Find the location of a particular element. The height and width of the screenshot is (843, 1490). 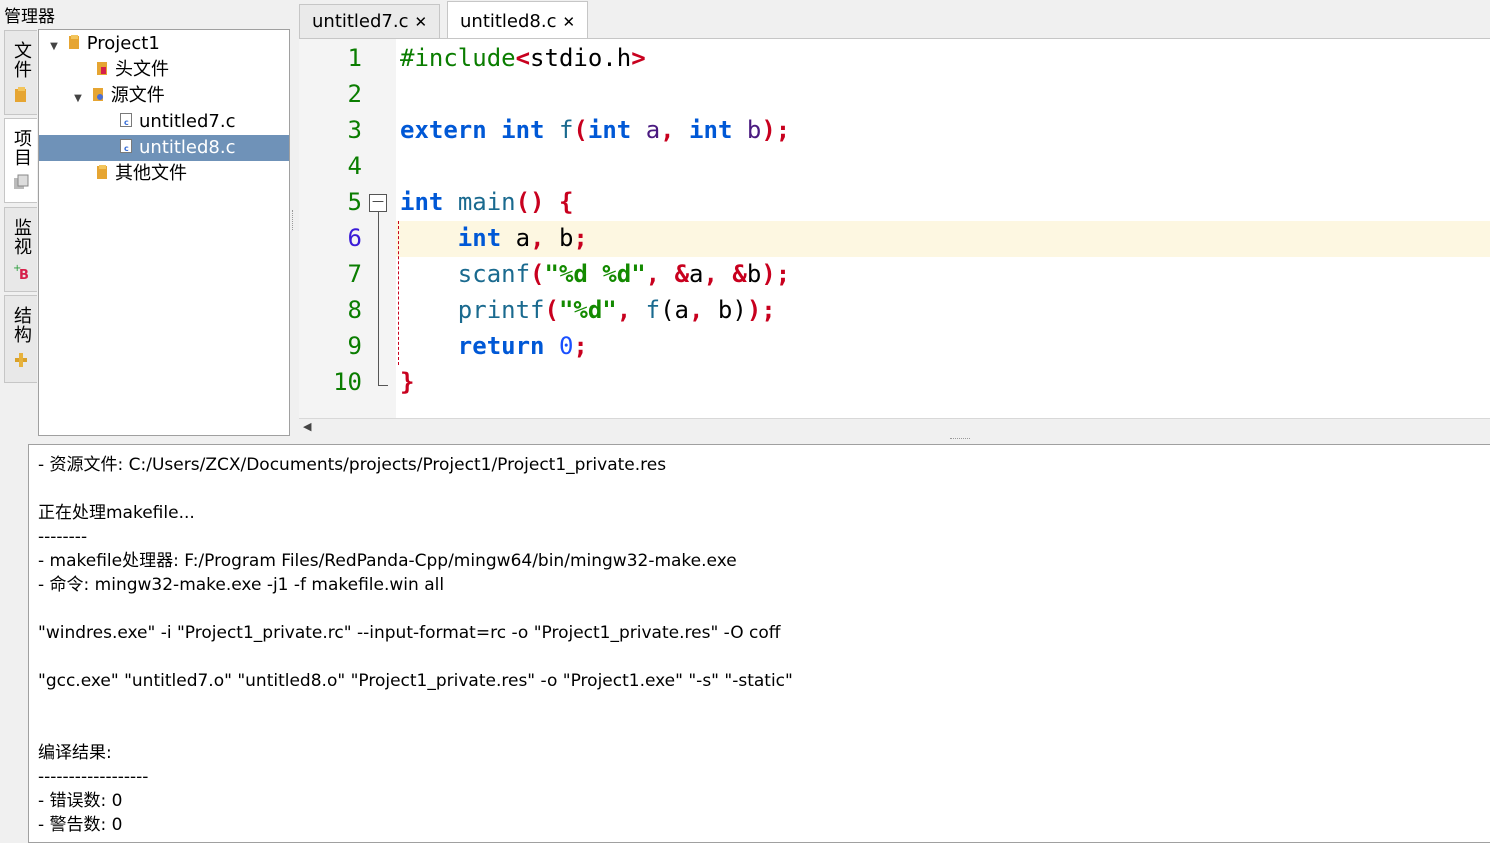

splitter-handle is located at coordinates (960, 439).